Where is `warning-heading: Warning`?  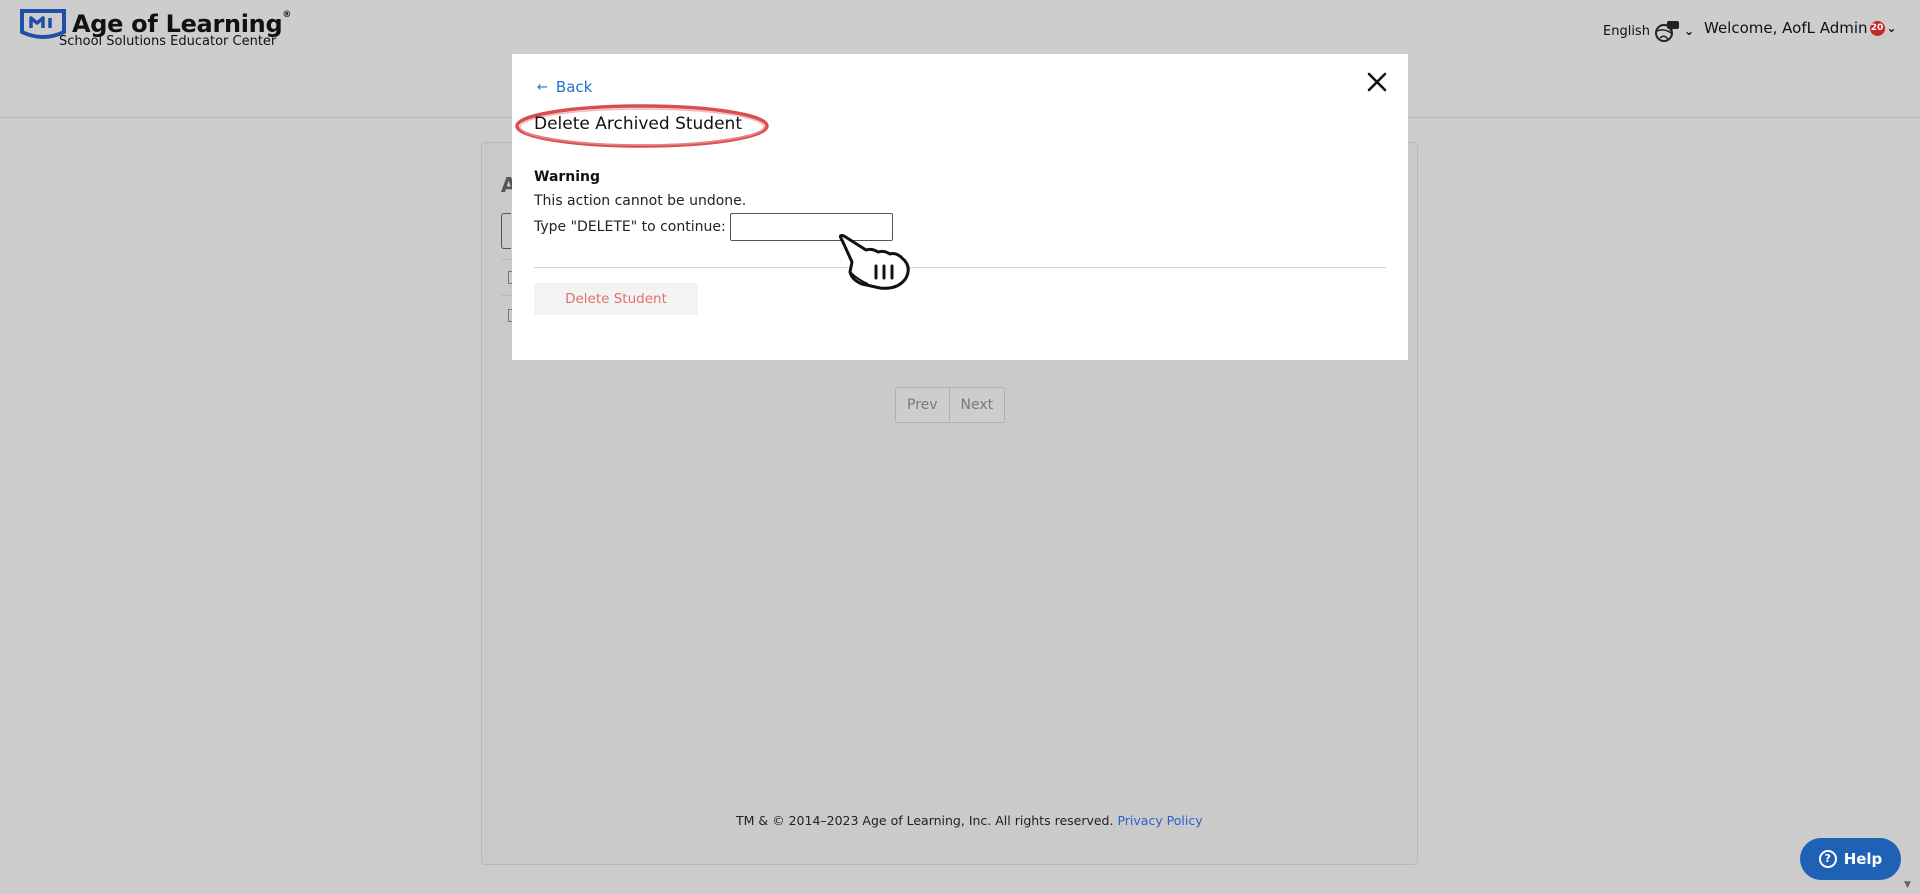 warning-heading: Warning is located at coordinates (567, 177).